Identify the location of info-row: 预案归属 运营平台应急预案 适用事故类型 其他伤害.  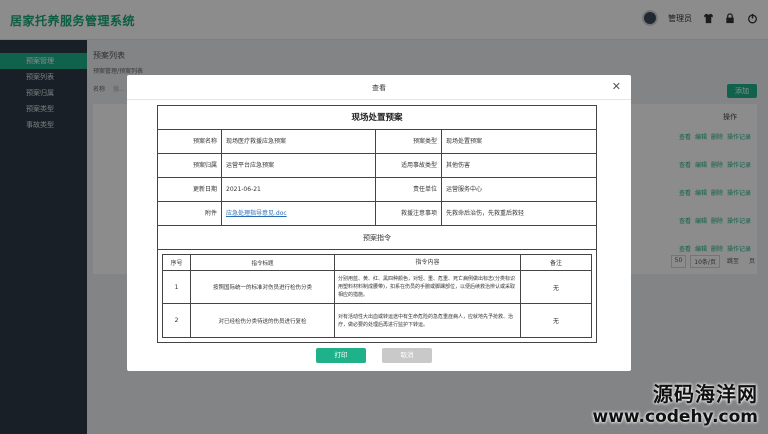
(377, 166).